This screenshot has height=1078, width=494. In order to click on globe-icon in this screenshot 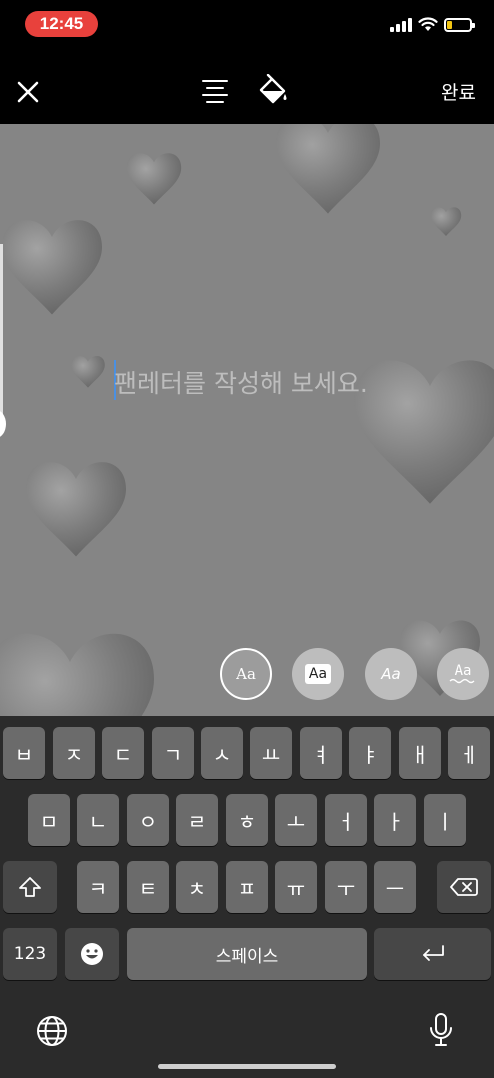, I will do `click(52, 1031)`.